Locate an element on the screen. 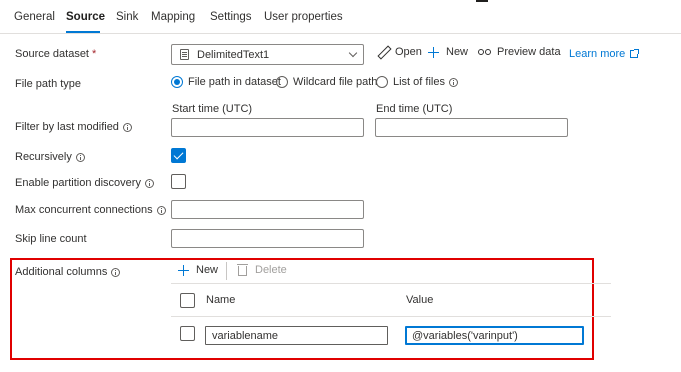 This screenshot has height=372, width=681. preview-data-button: Preview data is located at coordinates (519, 52).